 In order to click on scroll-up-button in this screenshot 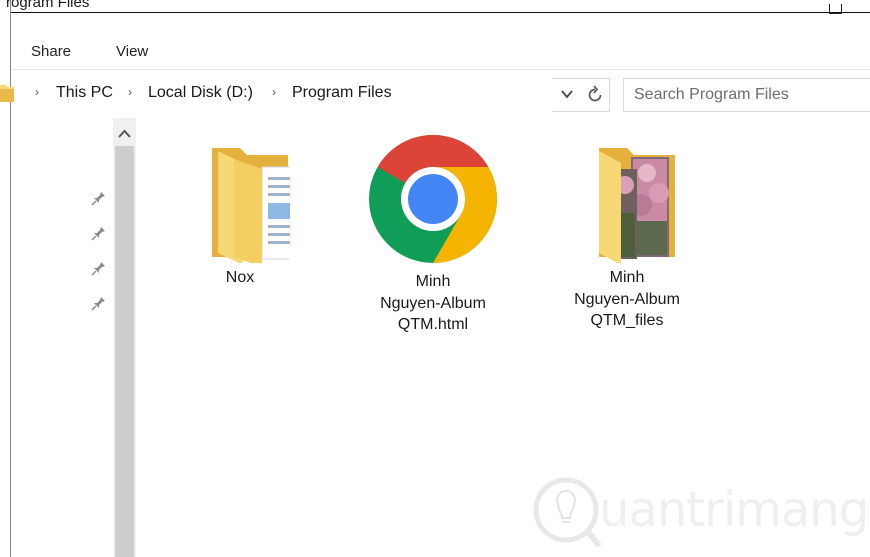, I will do `click(124, 132)`.